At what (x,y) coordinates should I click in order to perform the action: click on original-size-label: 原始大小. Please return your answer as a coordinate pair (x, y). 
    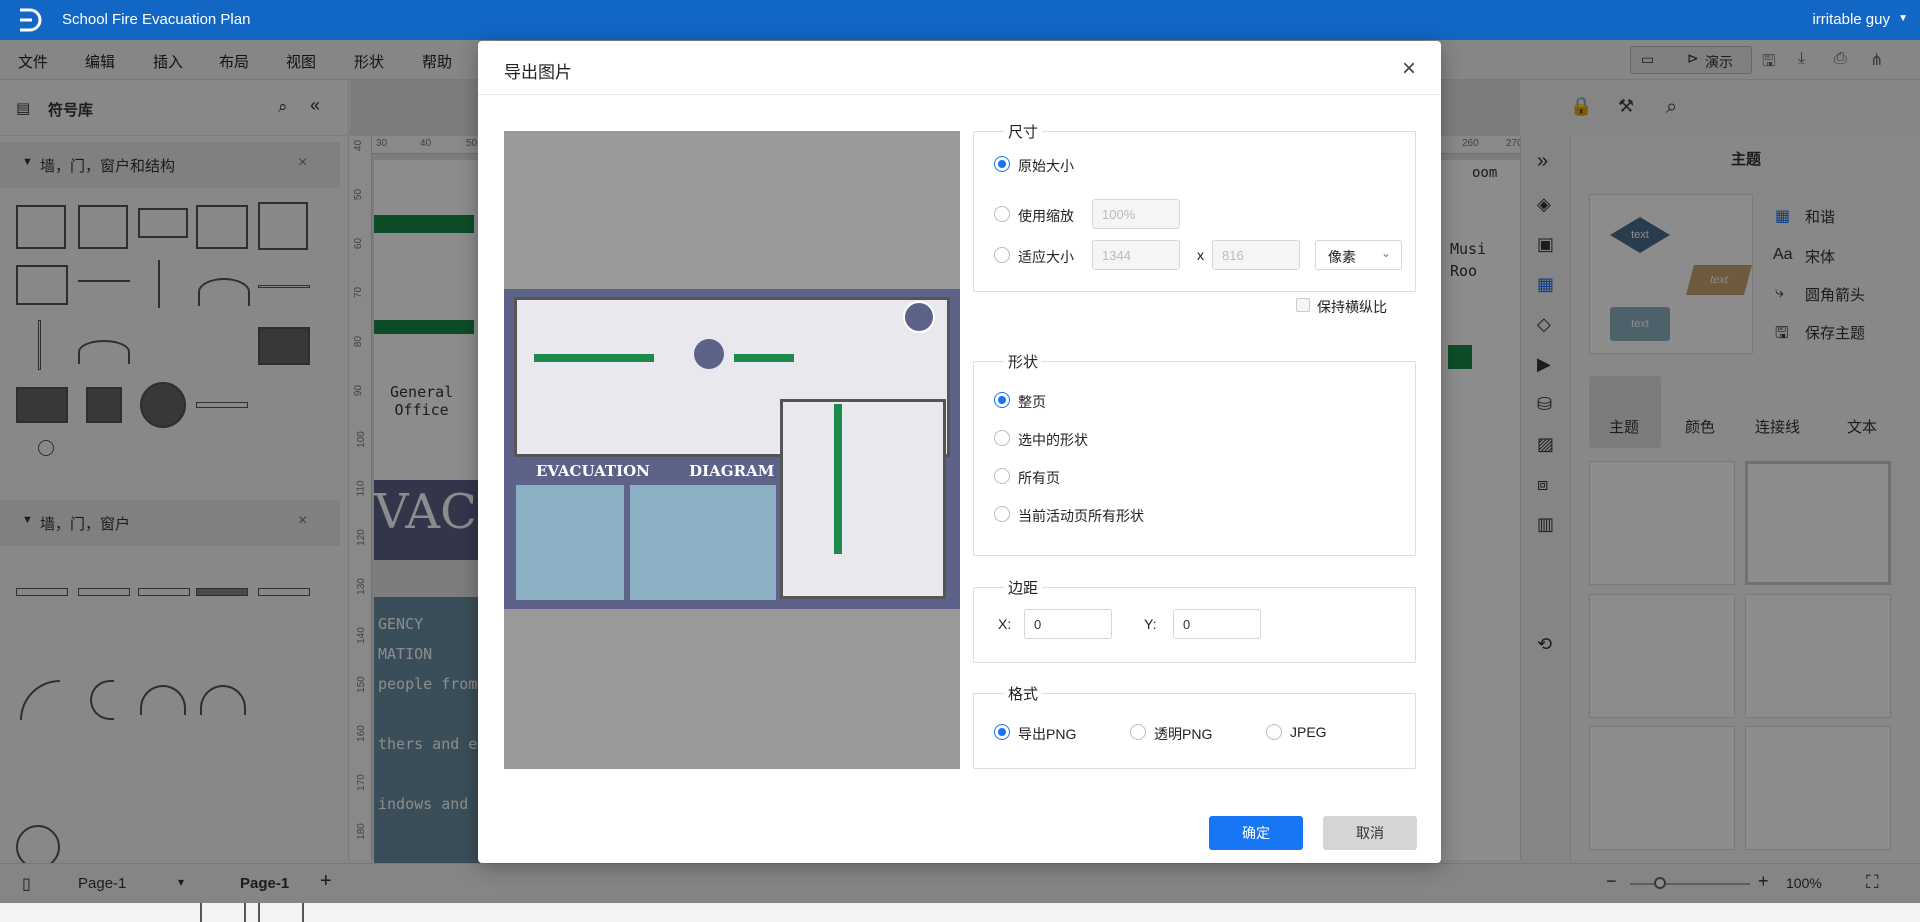
    Looking at the image, I should click on (1046, 166).